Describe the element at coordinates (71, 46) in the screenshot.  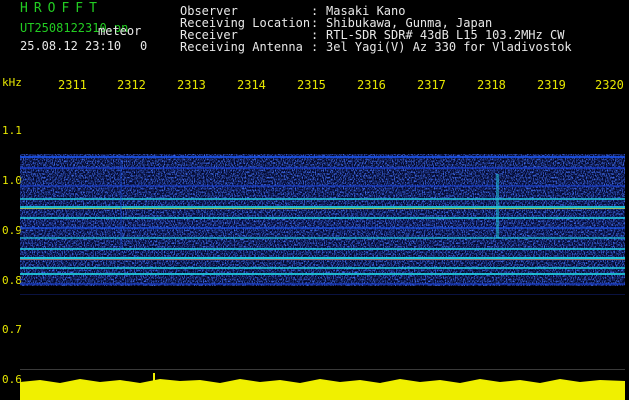
I see `date-time: 25.08.12 23:10` at that location.